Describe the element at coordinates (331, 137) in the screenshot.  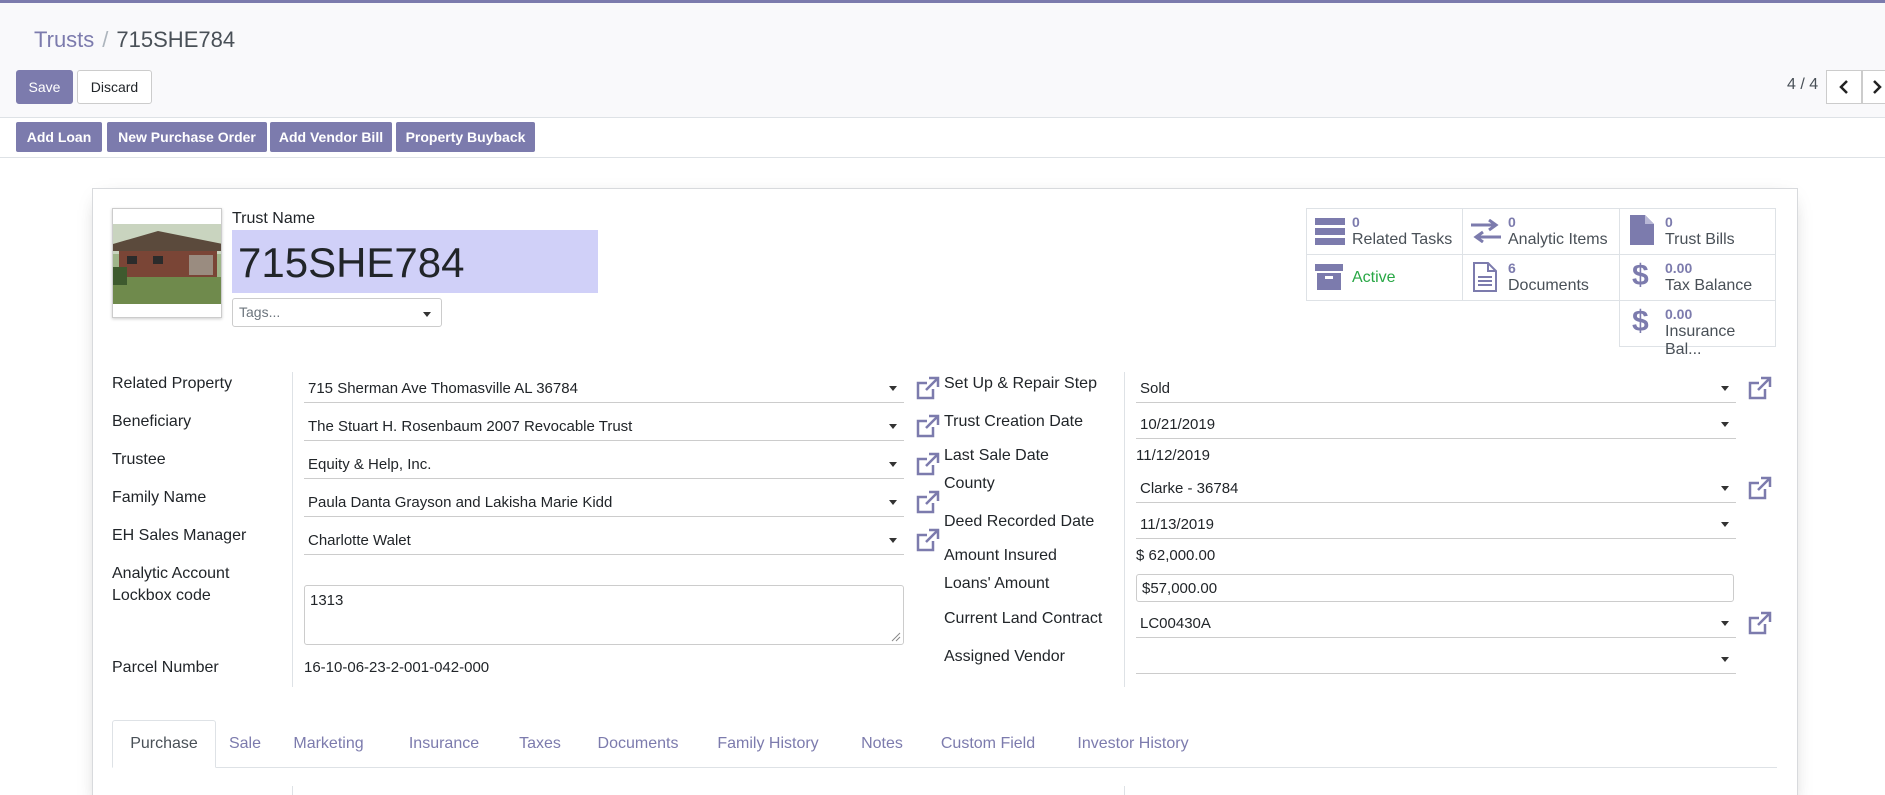
I see `add-vendor-bill-button: Add Vendor Bill` at that location.